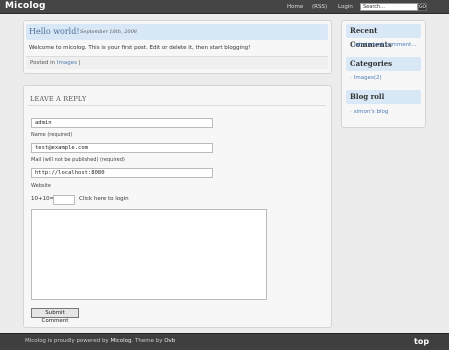  Describe the element at coordinates (422, 7) in the screenshot. I see `search-go-button: GO` at that location.